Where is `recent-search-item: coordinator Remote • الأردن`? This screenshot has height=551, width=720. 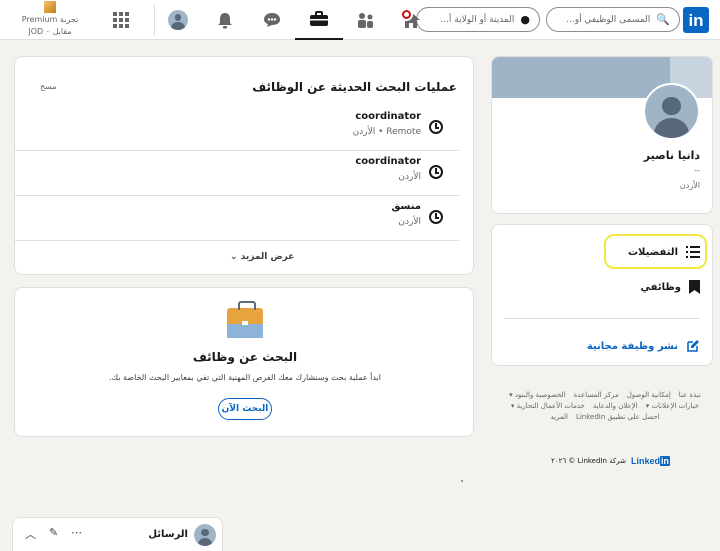 recent-search-item: coordinator Remote • الأردن is located at coordinates (237, 128).